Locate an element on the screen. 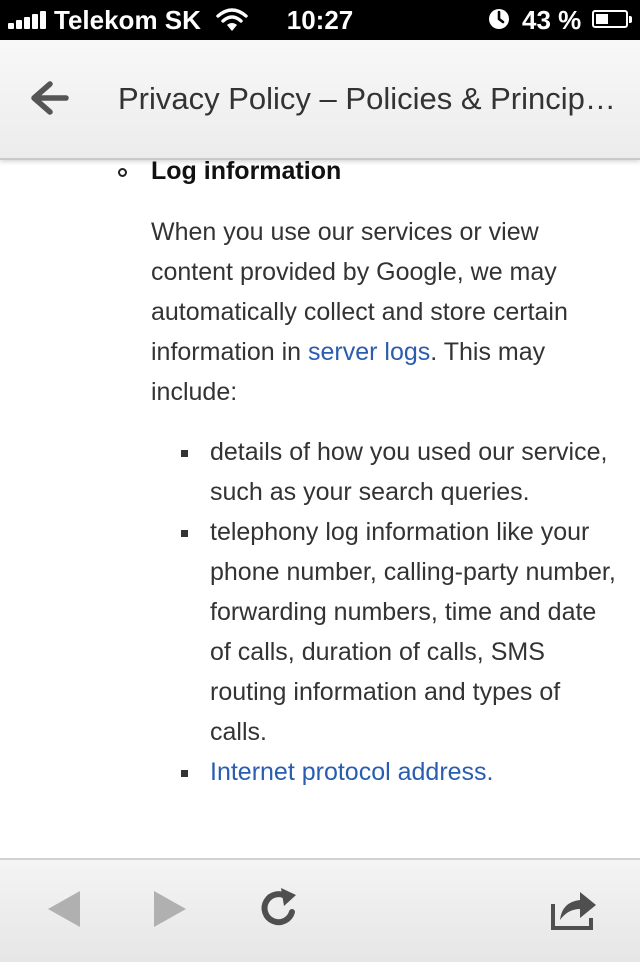  browser-back-button is located at coordinates (67, 909).